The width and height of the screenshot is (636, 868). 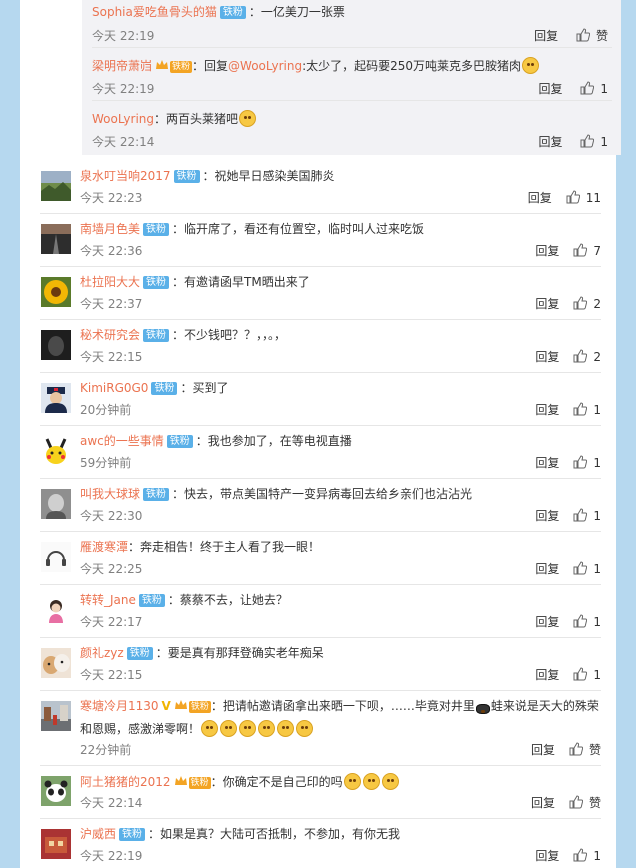 I want to click on list-item: 阿土猪猪的2012 铁粉 ：你确定不是自己印的吗 今天 22:14 回复 赞, so click(x=318, y=795).